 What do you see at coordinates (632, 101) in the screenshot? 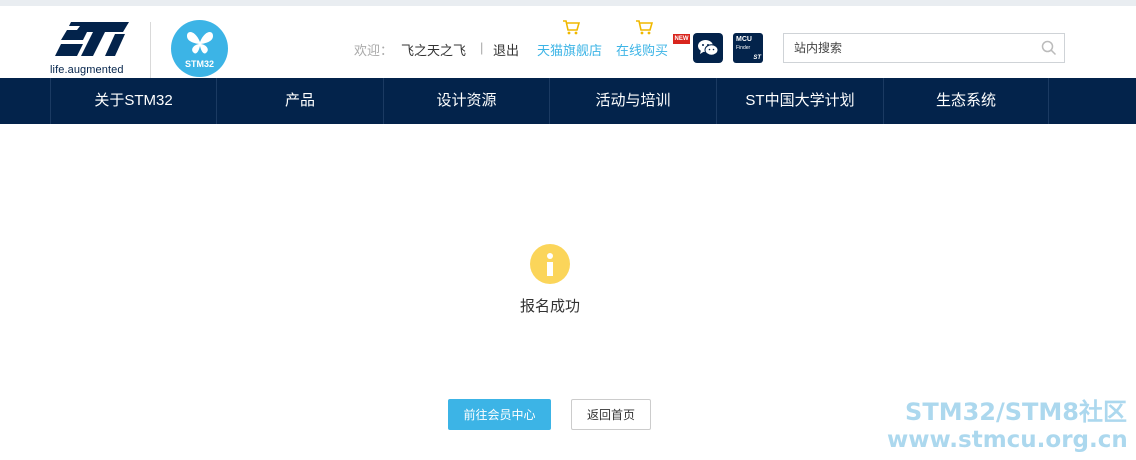
I see `nav-item-events-training: 活动与培训` at bounding box center [632, 101].